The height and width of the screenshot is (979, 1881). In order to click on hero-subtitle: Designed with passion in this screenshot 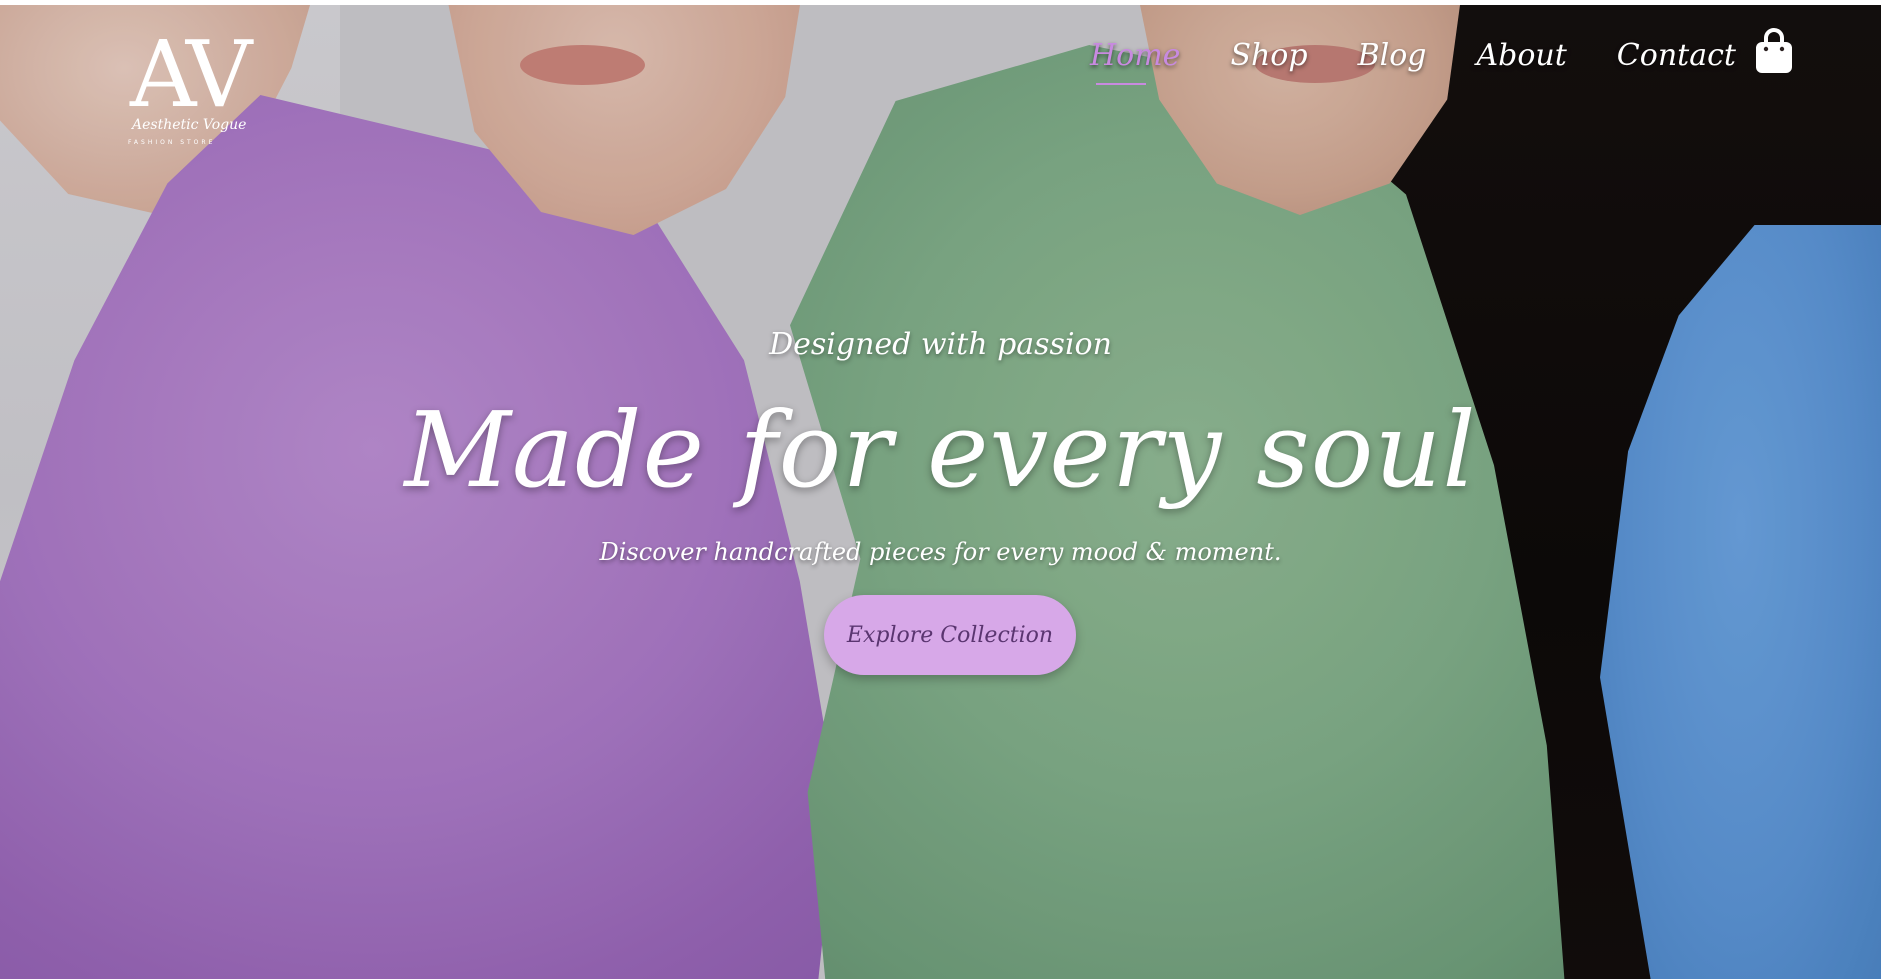, I will do `click(940, 344)`.